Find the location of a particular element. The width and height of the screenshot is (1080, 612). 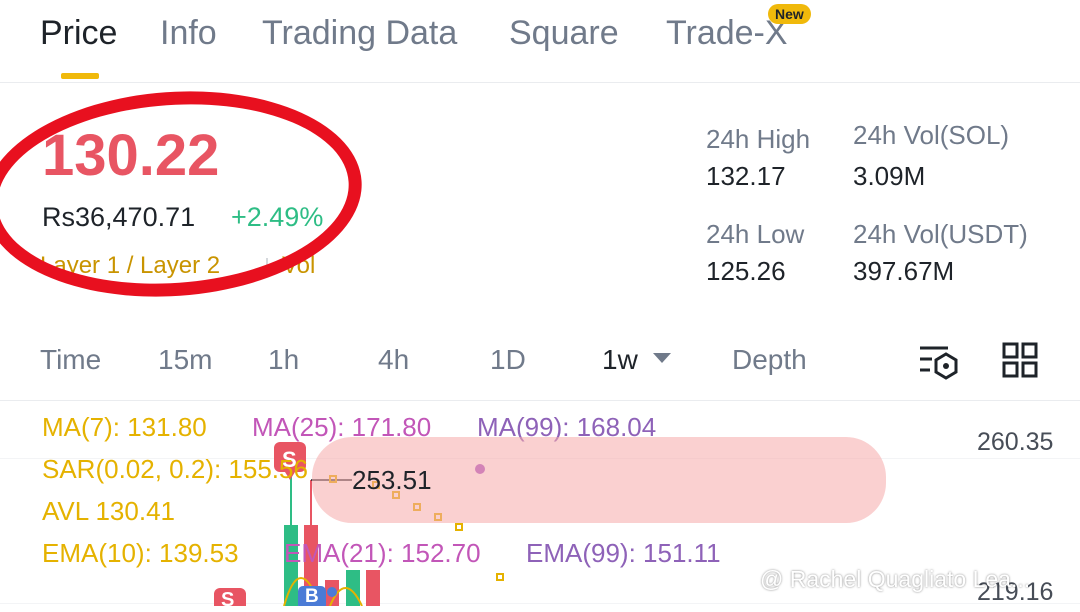

candle is located at coordinates (373, 588).